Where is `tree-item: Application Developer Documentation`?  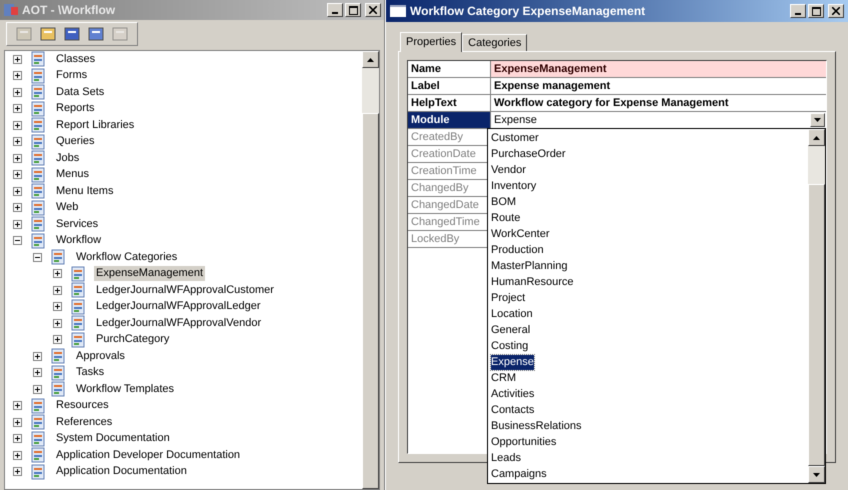 tree-item: Application Developer Documentation is located at coordinates (148, 455).